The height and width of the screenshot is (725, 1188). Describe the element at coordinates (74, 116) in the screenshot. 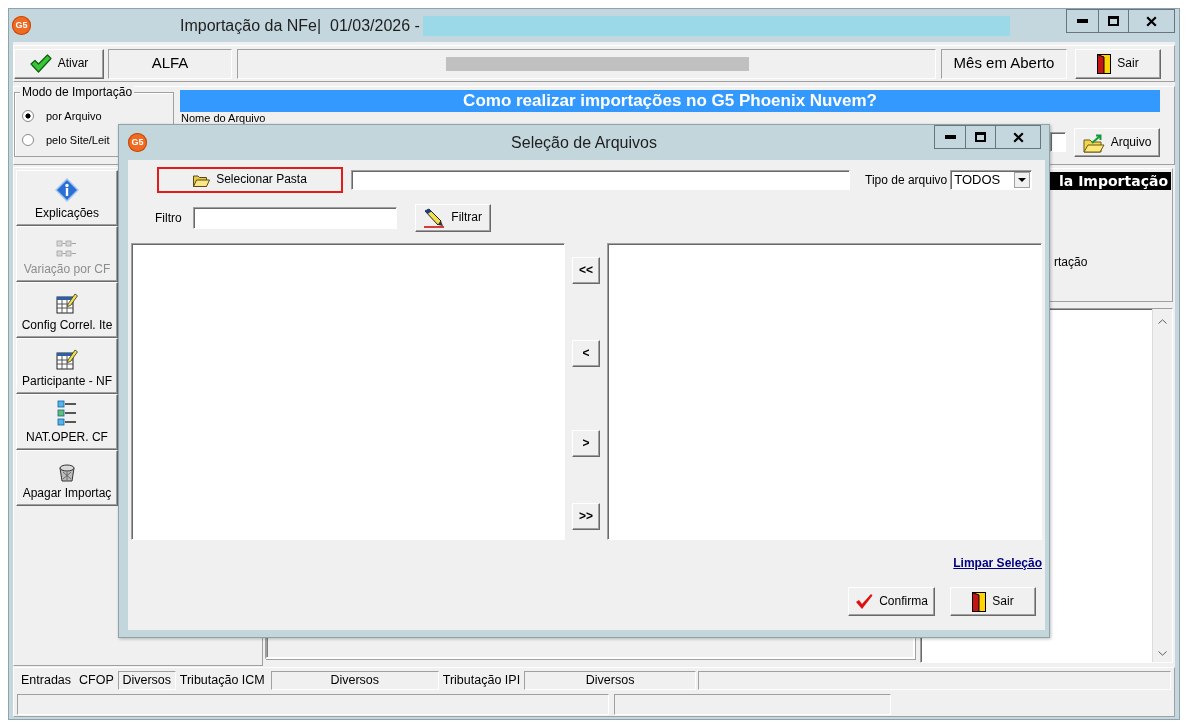

I see `radio-label: por Arquivo` at that location.